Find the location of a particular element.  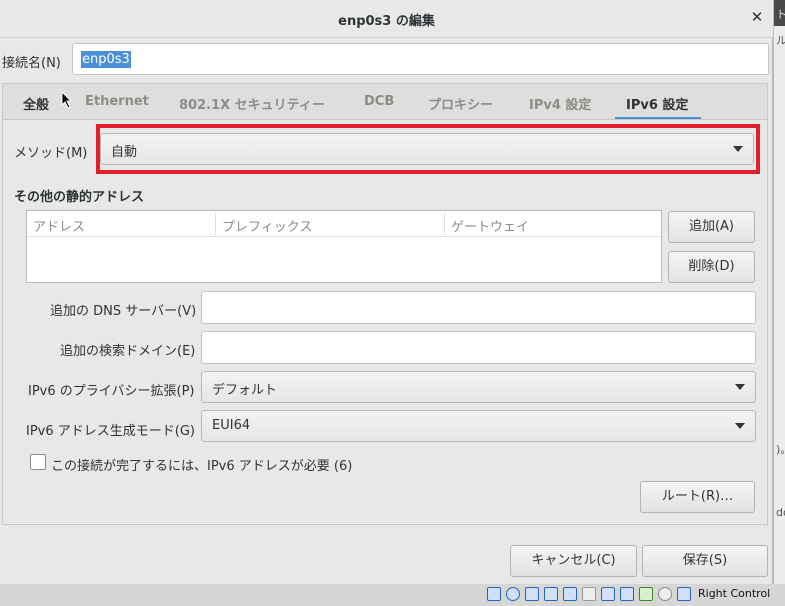

tab-8021x-security: 802.1X セキュリティー is located at coordinates (252, 103).